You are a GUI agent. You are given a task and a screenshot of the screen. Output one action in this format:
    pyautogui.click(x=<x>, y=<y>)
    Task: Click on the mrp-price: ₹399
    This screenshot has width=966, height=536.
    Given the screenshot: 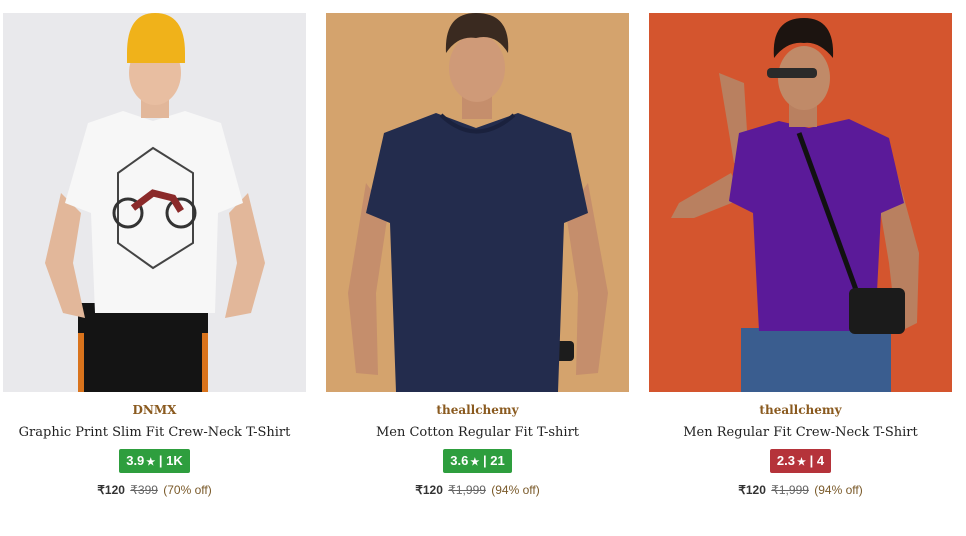 What is the action you would take?
    pyautogui.click(x=144, y=490)
    